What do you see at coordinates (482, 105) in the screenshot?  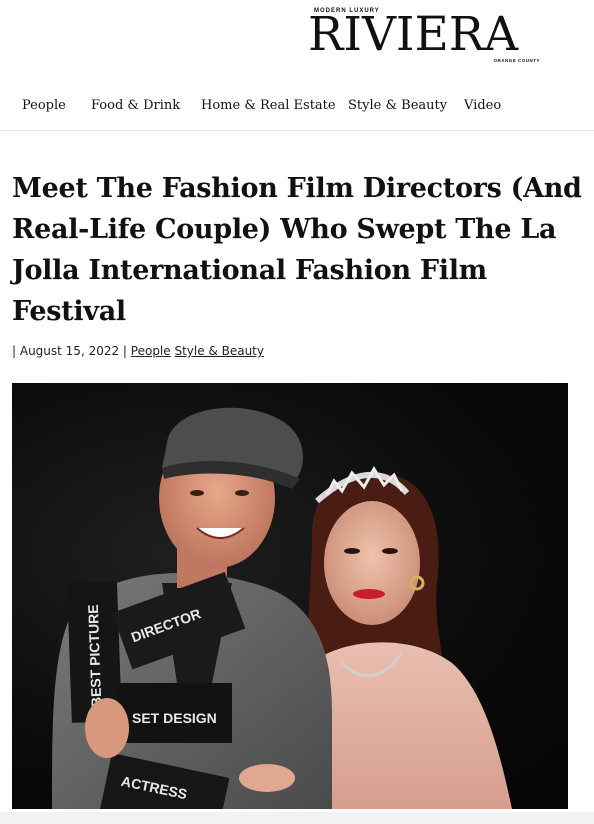 I see `nav-item-video: Video` at bounding box center [482, 105].